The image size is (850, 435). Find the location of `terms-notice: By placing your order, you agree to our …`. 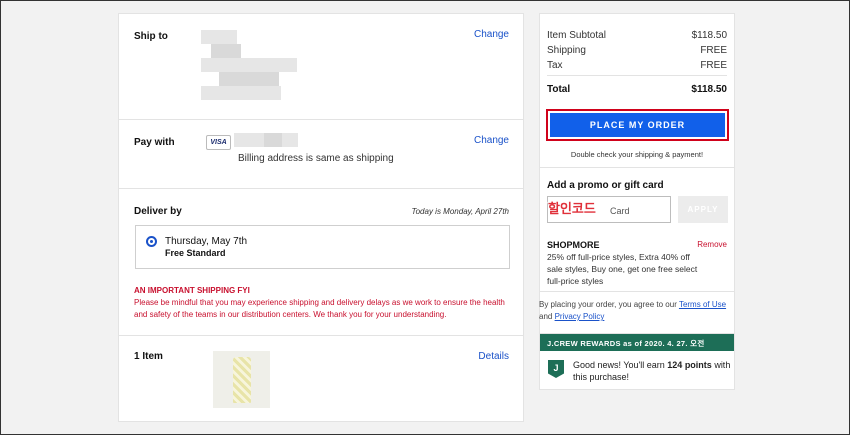

terms-notice: By placing your order, you agree to our … is located at coordinates (639, 311).